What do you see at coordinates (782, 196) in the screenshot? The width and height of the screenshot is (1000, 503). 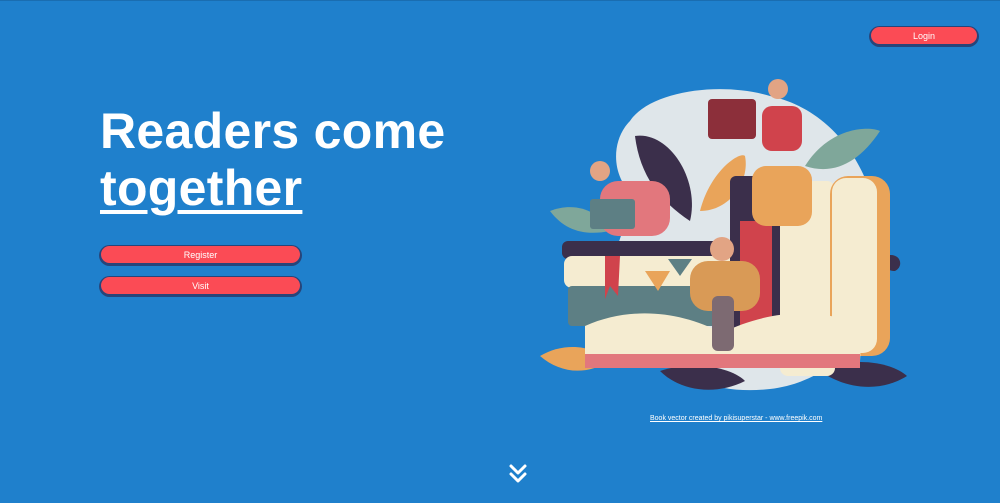 I see `person-top-legs` at bounding box center [782, 196].